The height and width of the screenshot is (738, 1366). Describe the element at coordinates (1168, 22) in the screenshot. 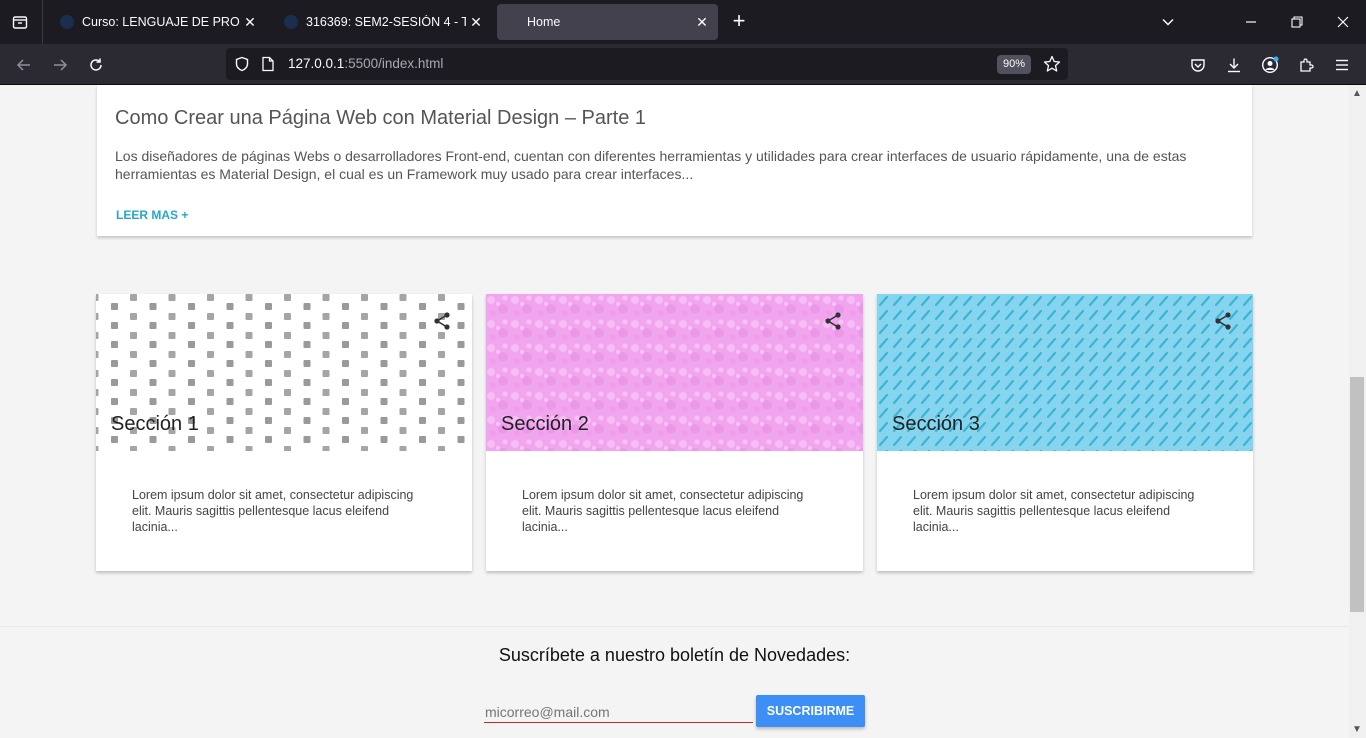

I see `chevron-down-icon` at that location.